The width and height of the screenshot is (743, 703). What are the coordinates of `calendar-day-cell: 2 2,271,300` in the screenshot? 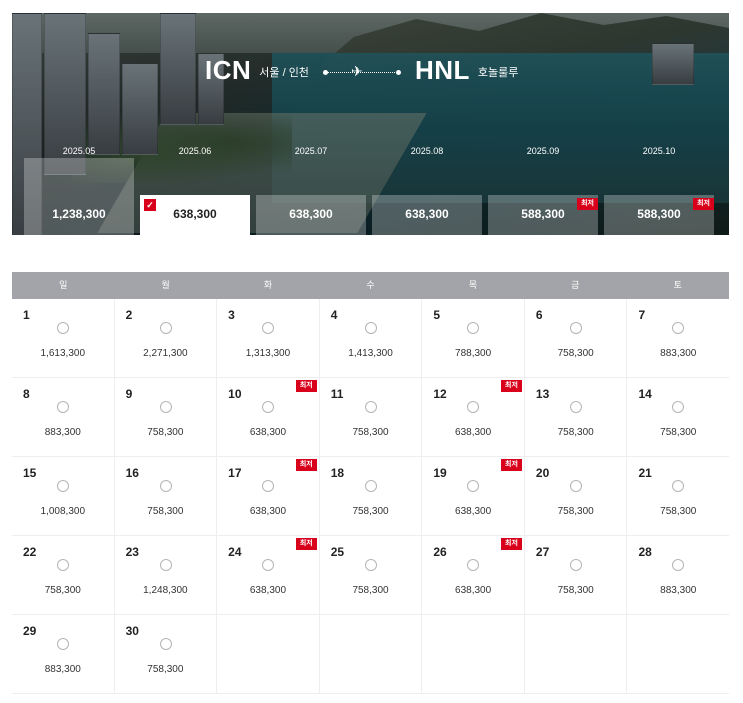 It's located at (166, 338).